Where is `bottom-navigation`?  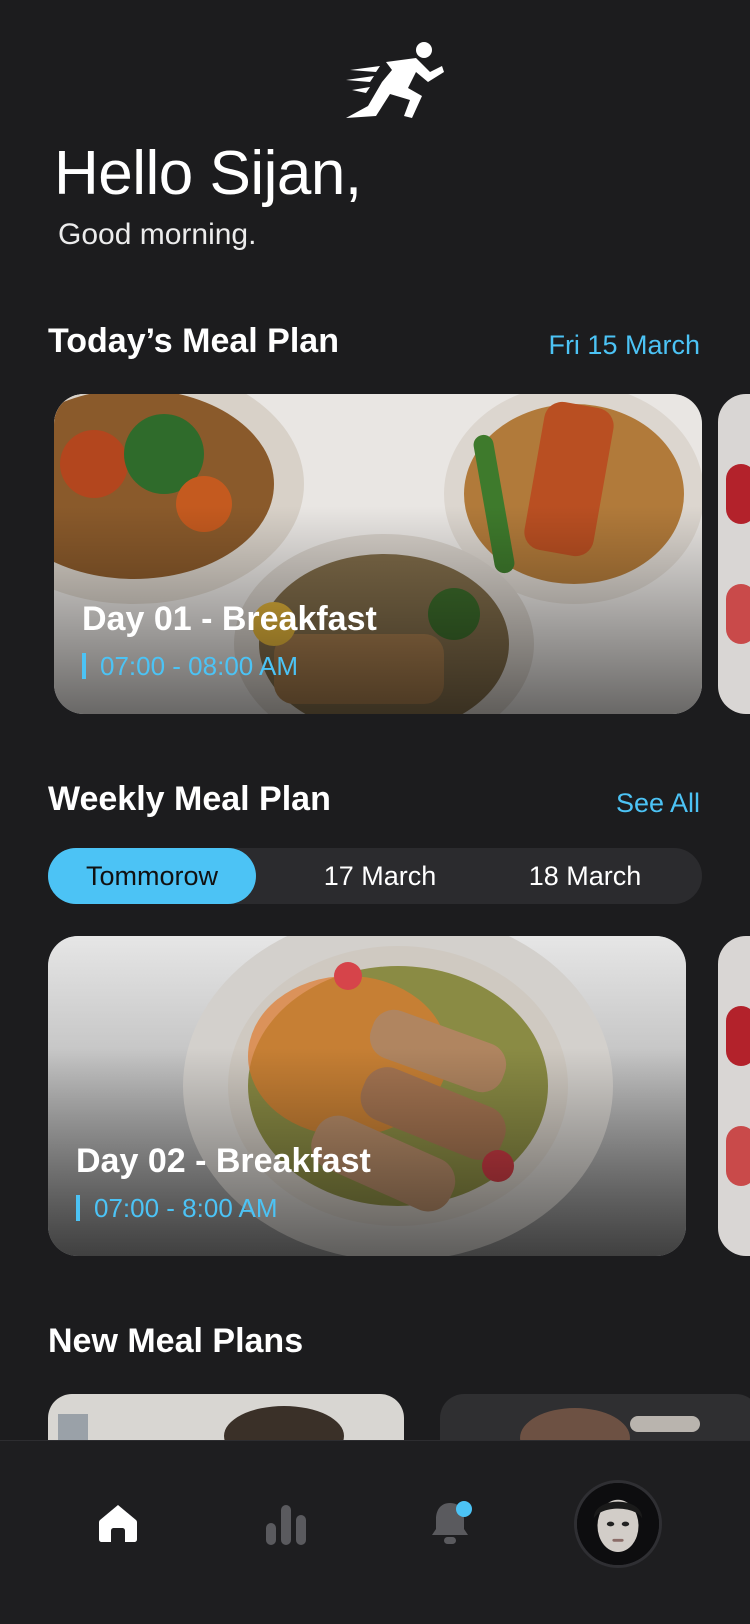
bottom-navigation is located at coordinates (375, 1532).